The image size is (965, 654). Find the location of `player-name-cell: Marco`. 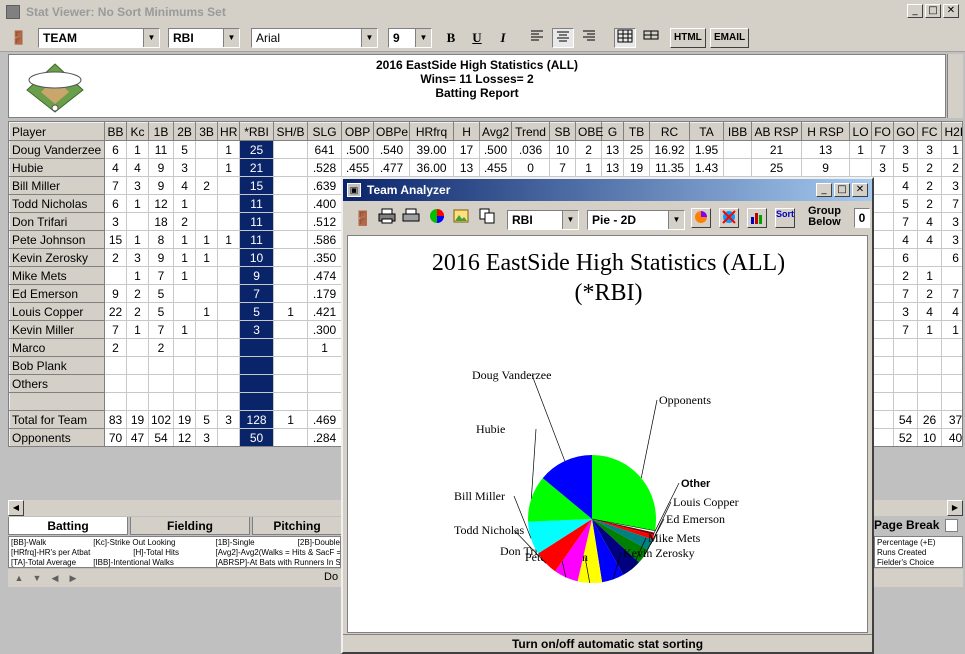

player-name-cell: Marco is located at coordinates (57, 347).